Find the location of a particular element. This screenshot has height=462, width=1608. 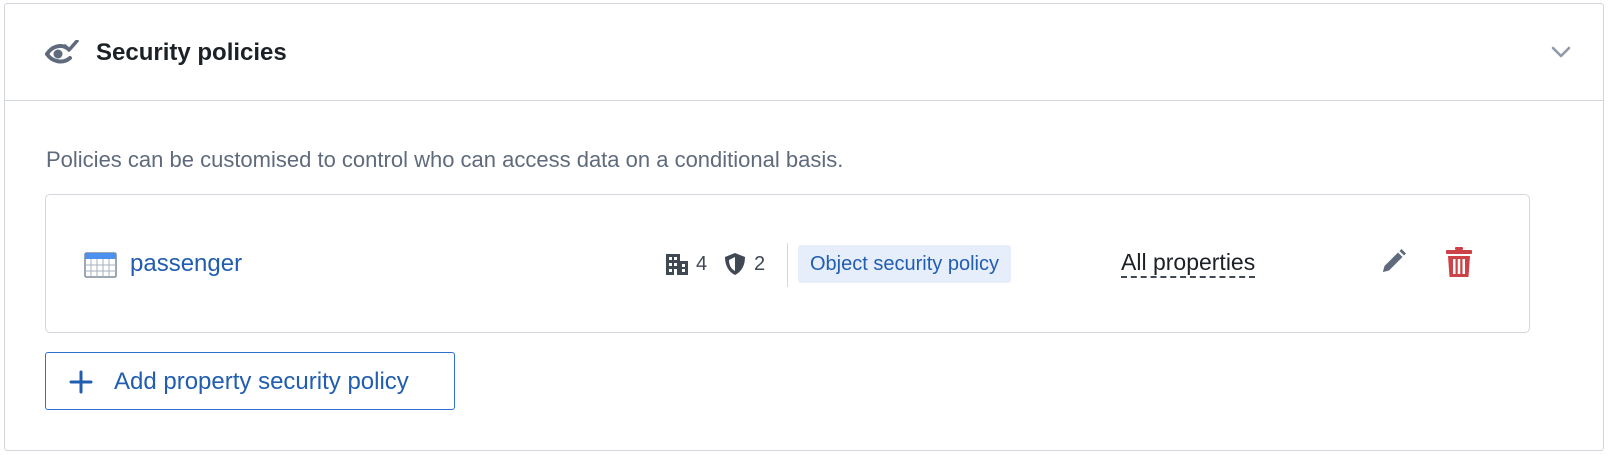

add-property-security-policy-button: Add property security policy is located at coordinates (250, 381).